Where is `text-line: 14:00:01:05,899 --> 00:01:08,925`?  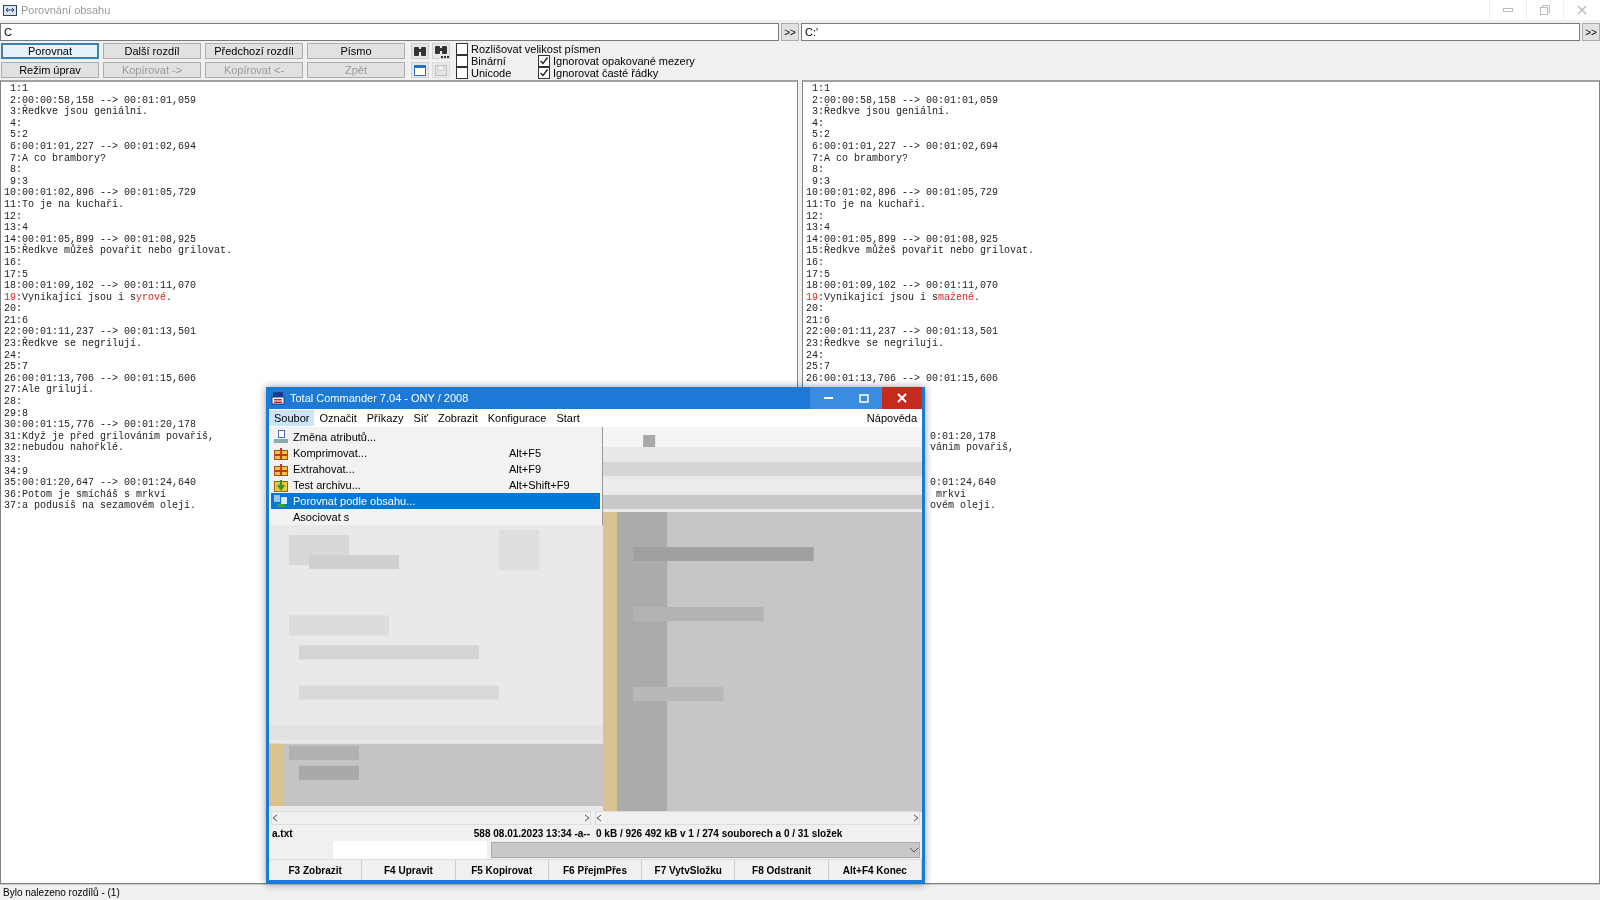 text-line: 14:00:01:05,899 --> 00:01:08,925 is located at coordinates (100, 239).